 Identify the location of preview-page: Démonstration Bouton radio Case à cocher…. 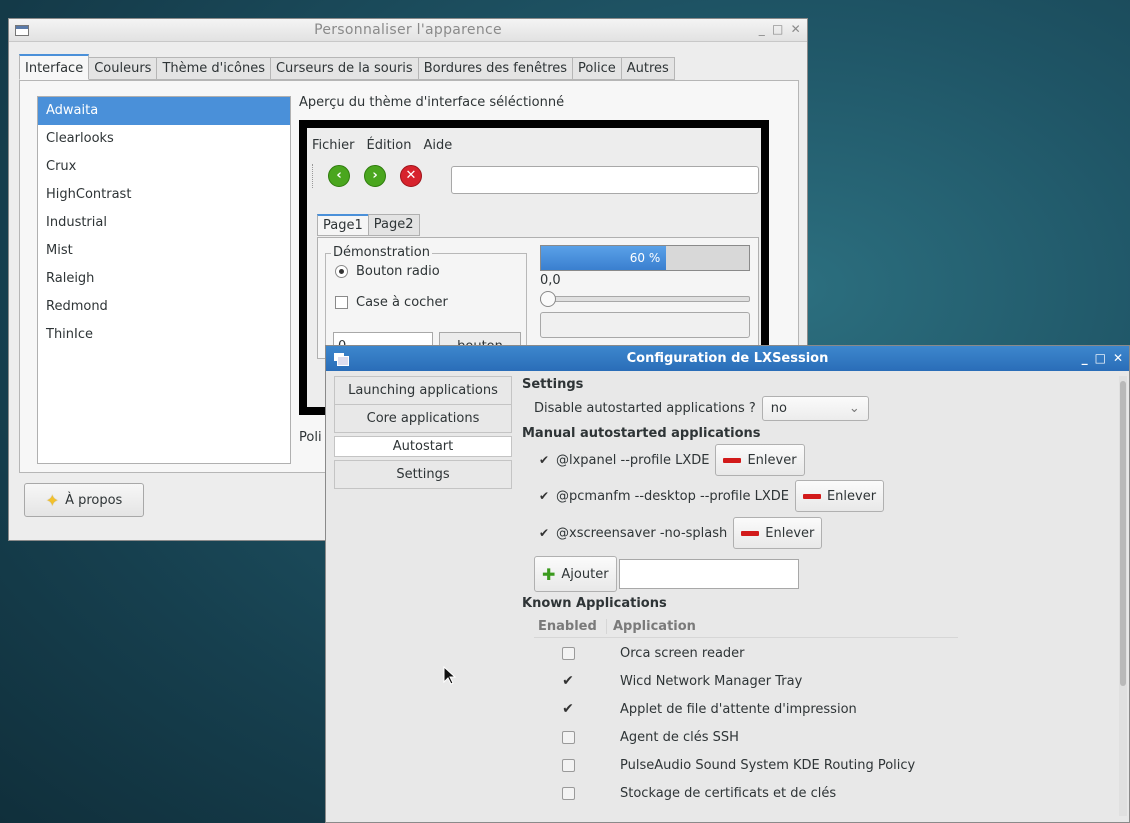
(538, 298).